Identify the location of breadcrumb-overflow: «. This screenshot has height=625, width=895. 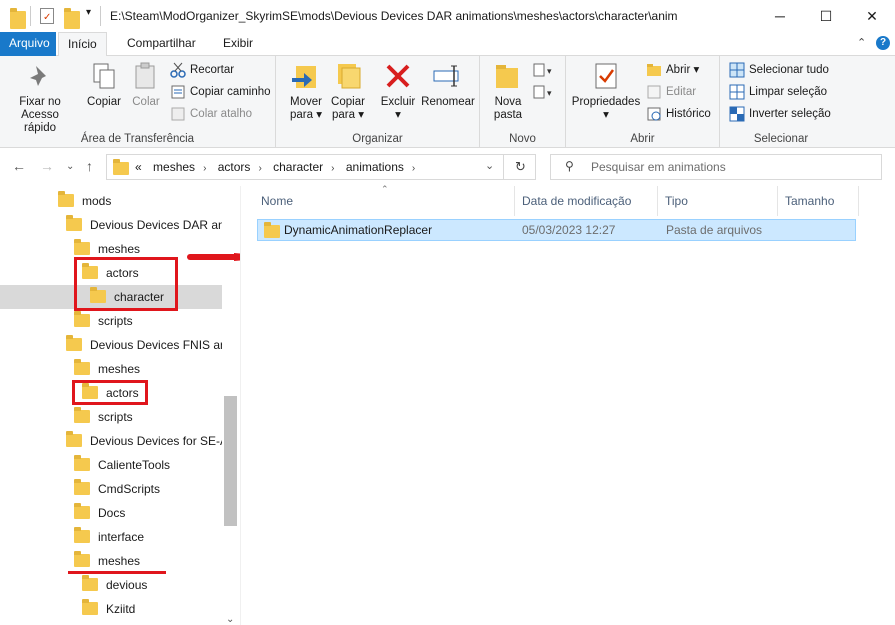
(138, 167).